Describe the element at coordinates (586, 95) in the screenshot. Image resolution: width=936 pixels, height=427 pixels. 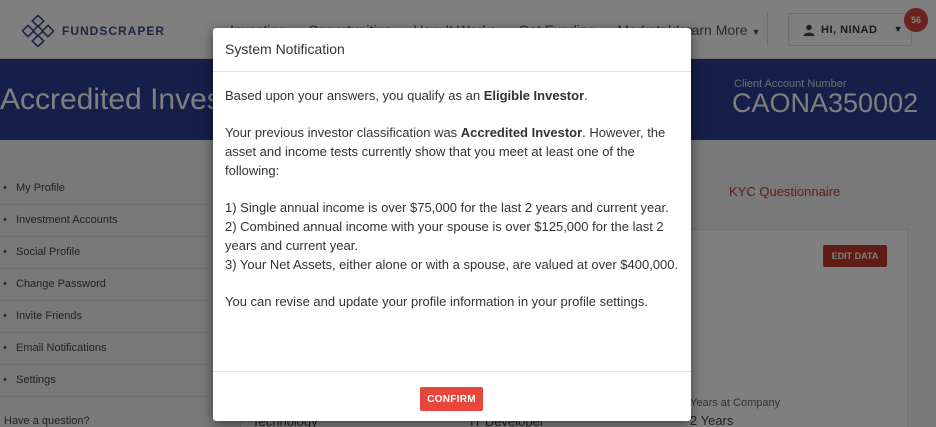
I see `eligibility-period: .` at that location.